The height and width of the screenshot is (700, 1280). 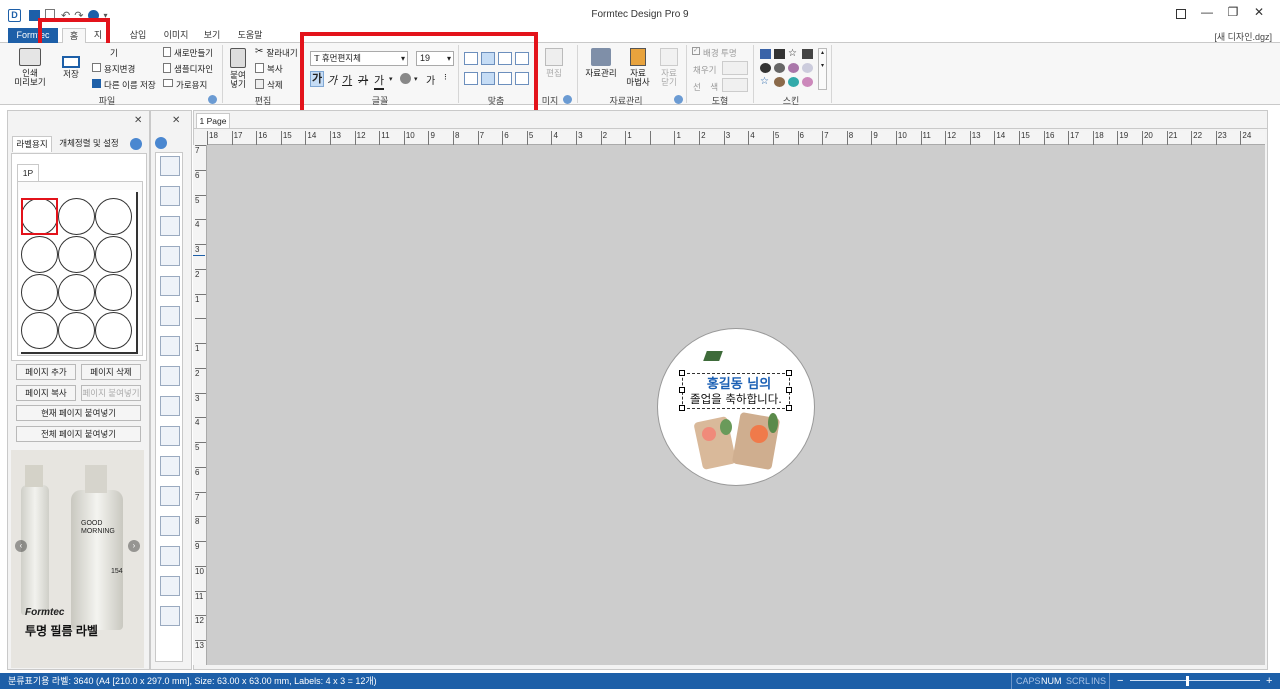 I want to click on zoom-slider-track, so click(x=1195, y=680).